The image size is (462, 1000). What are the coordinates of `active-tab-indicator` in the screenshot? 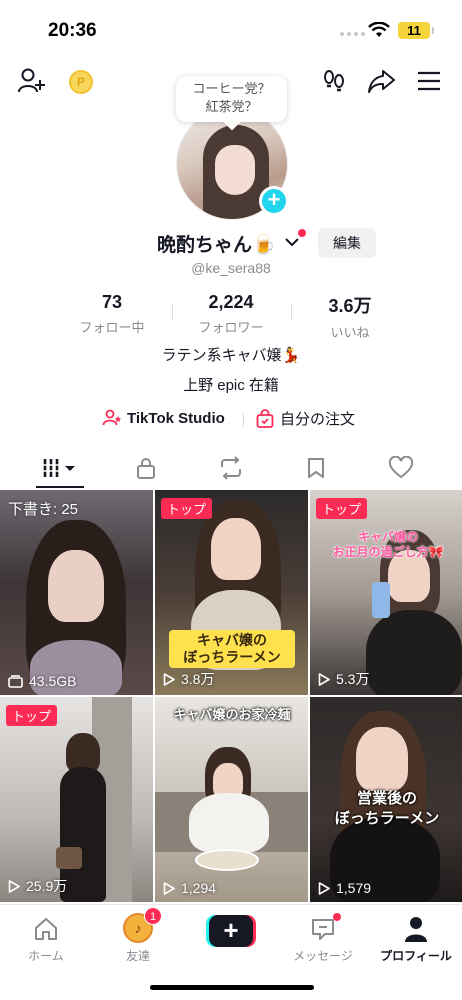 It's located at (60, 487).